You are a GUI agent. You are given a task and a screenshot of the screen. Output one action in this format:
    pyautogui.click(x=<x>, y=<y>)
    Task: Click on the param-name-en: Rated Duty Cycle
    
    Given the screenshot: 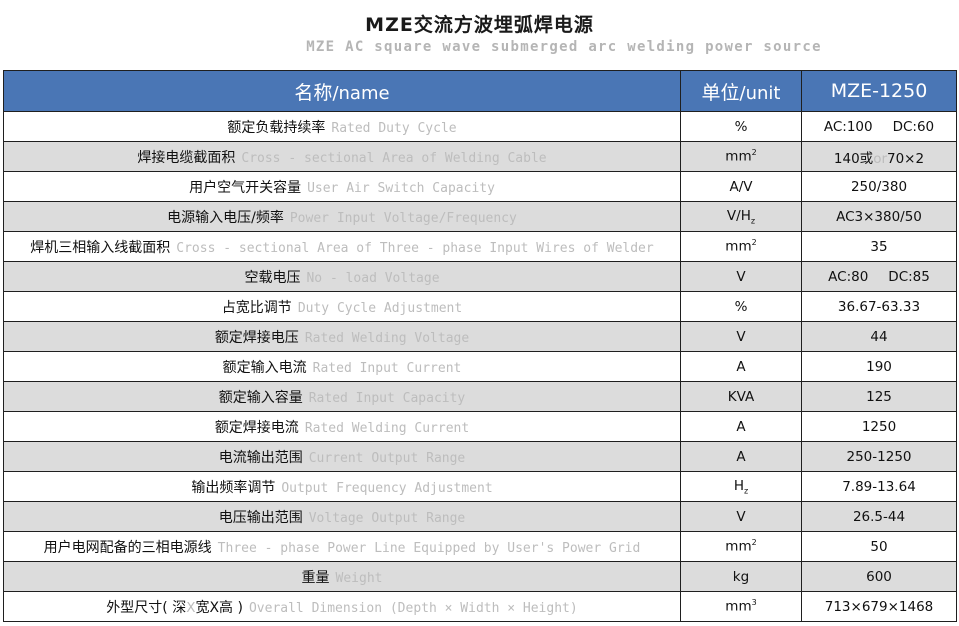 What is the action you would take?
    pyautogui.click(x=394, y=128)
    